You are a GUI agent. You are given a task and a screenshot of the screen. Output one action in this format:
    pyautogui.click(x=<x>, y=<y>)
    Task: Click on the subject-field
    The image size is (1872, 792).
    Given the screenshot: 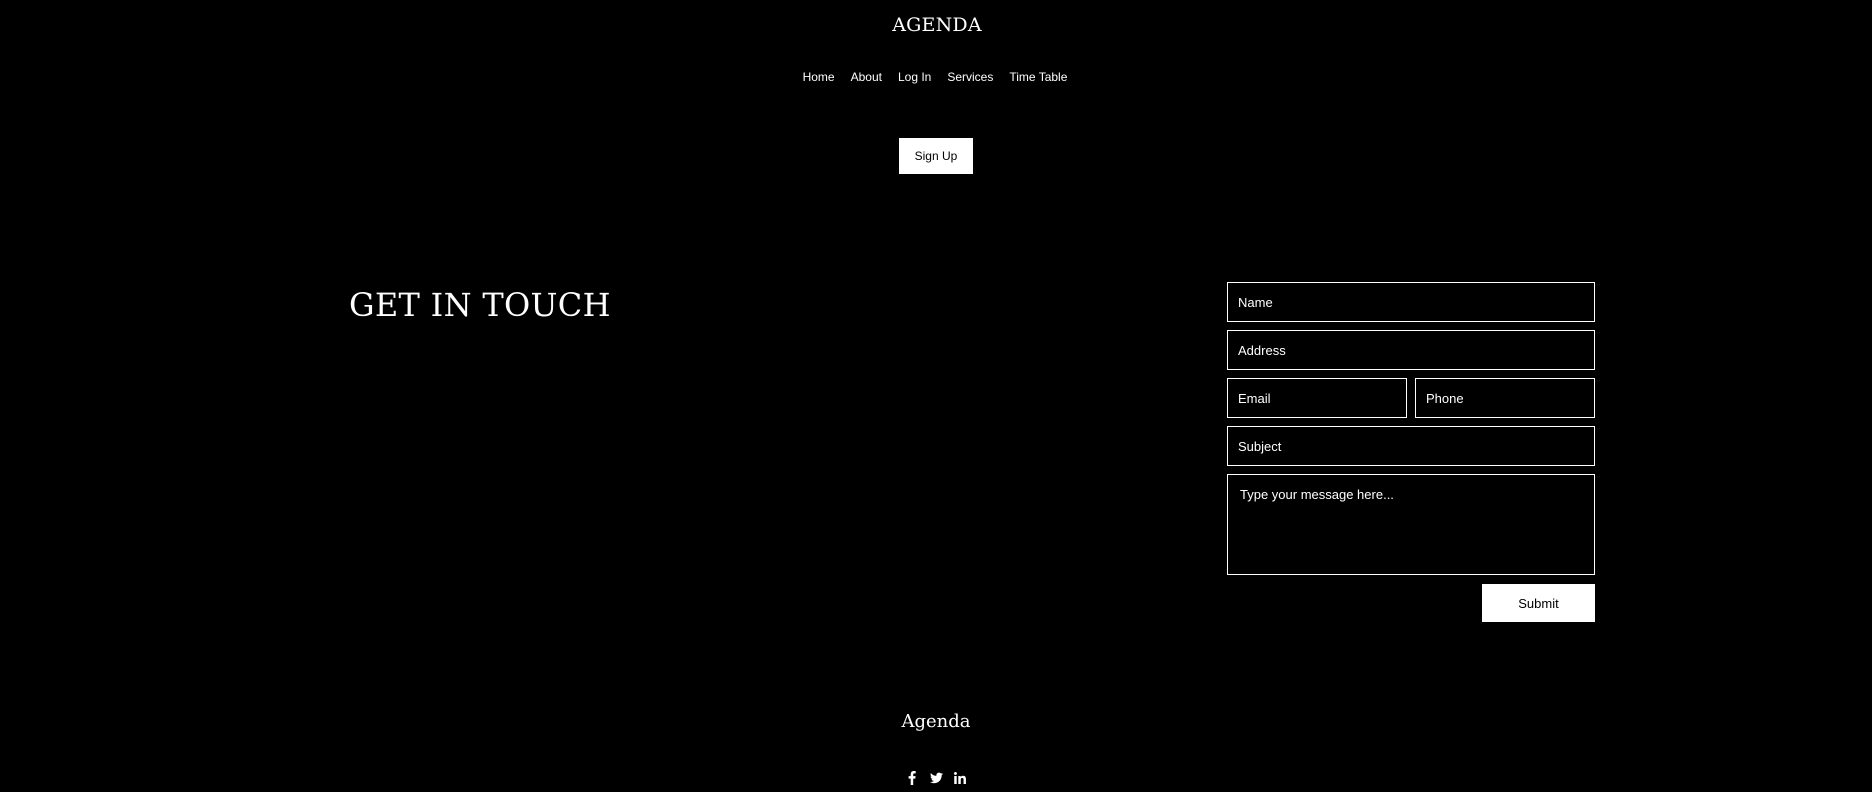 What is the action you would take?
    pyautogui.click(x=1411, y=446)
    